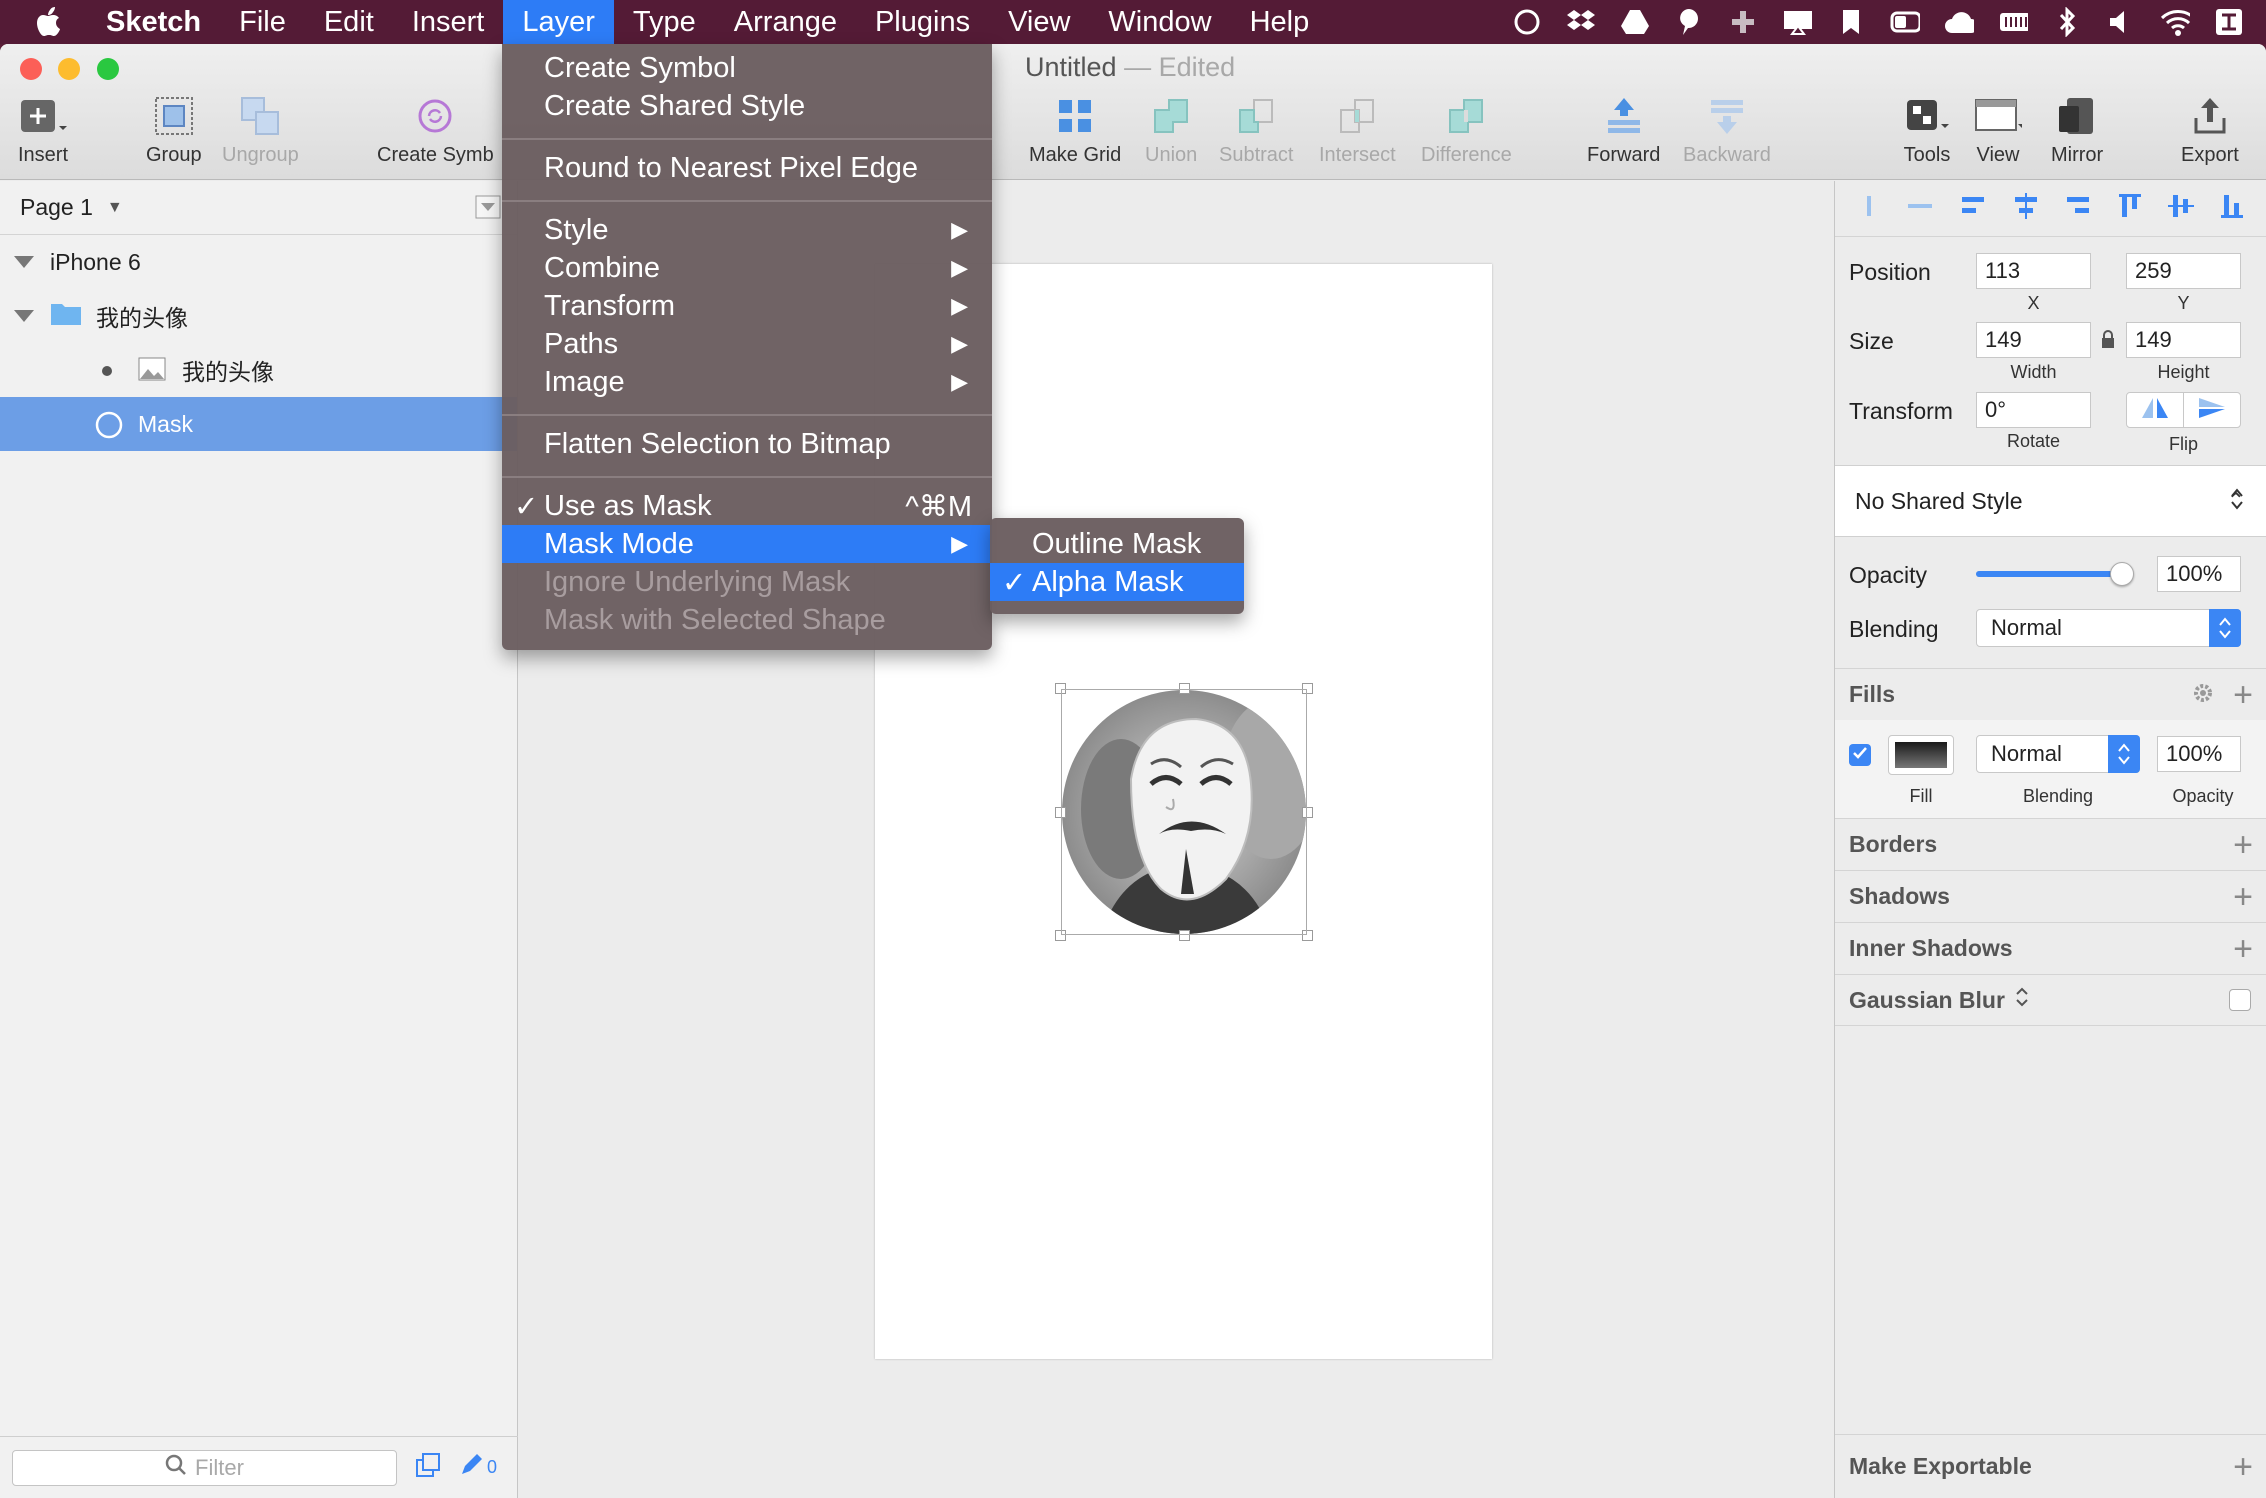 The height and width of the screenshot is (1498, 2266). I want to click on layer-artboard: iPhone 6, so click(258, 262).